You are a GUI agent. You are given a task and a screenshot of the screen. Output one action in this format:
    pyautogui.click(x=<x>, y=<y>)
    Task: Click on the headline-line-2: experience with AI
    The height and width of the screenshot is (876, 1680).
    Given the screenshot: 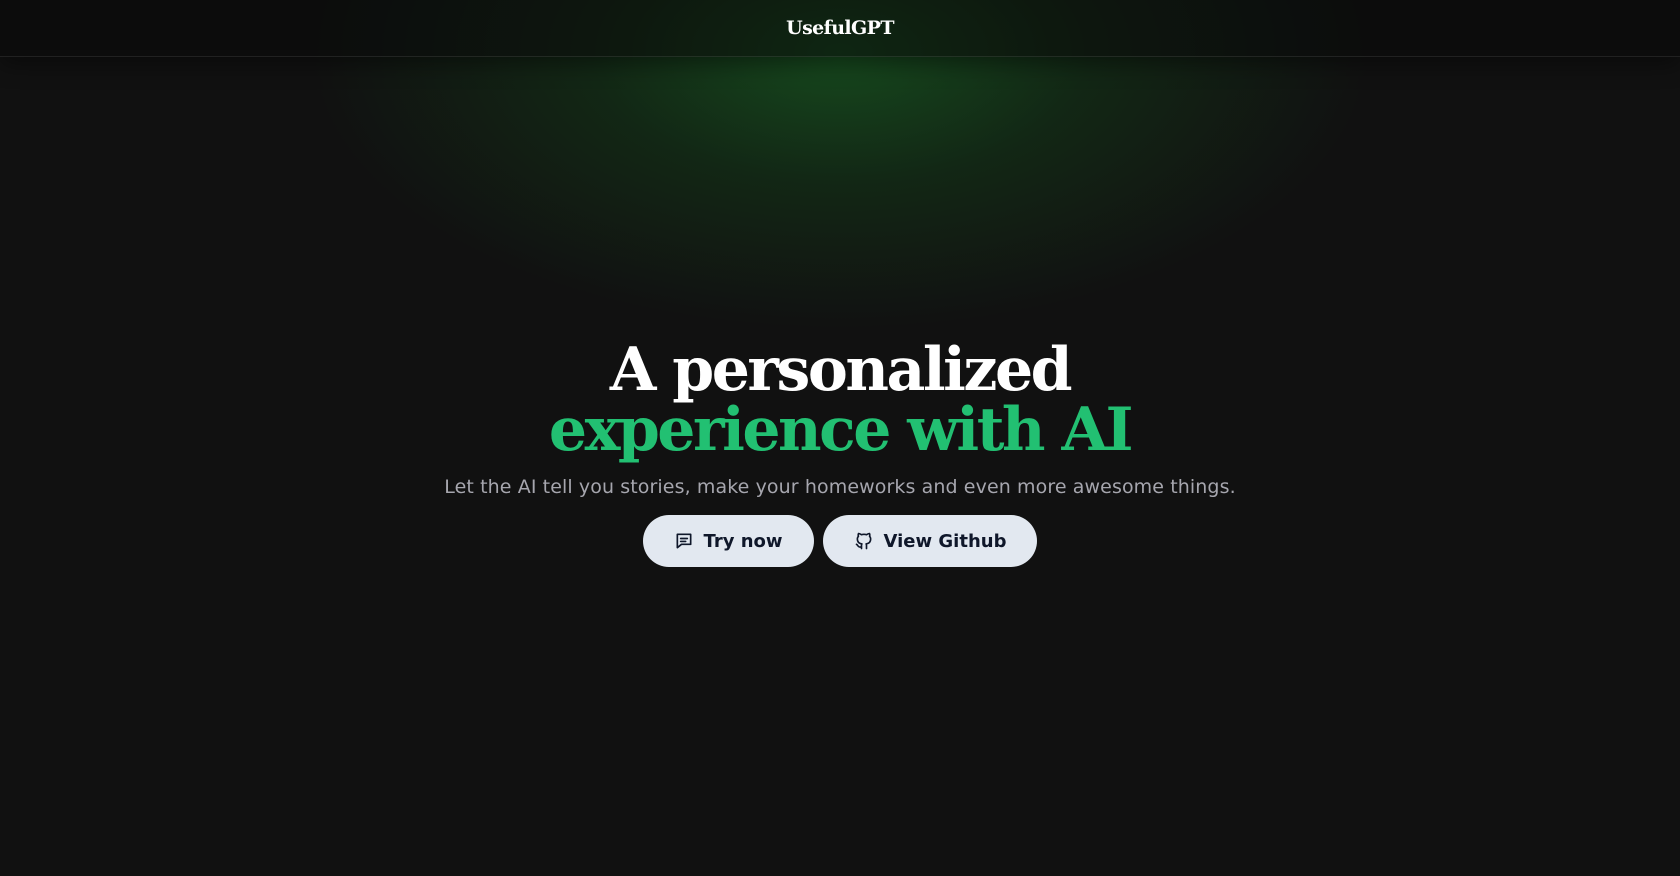 What is the action you would take?
    pyautogui.click(x=841, y=430)
    